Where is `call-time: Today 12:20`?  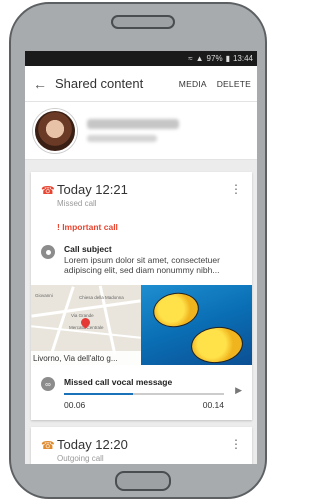 call-time: Today 12:20 is located at coordinates (92, 444).